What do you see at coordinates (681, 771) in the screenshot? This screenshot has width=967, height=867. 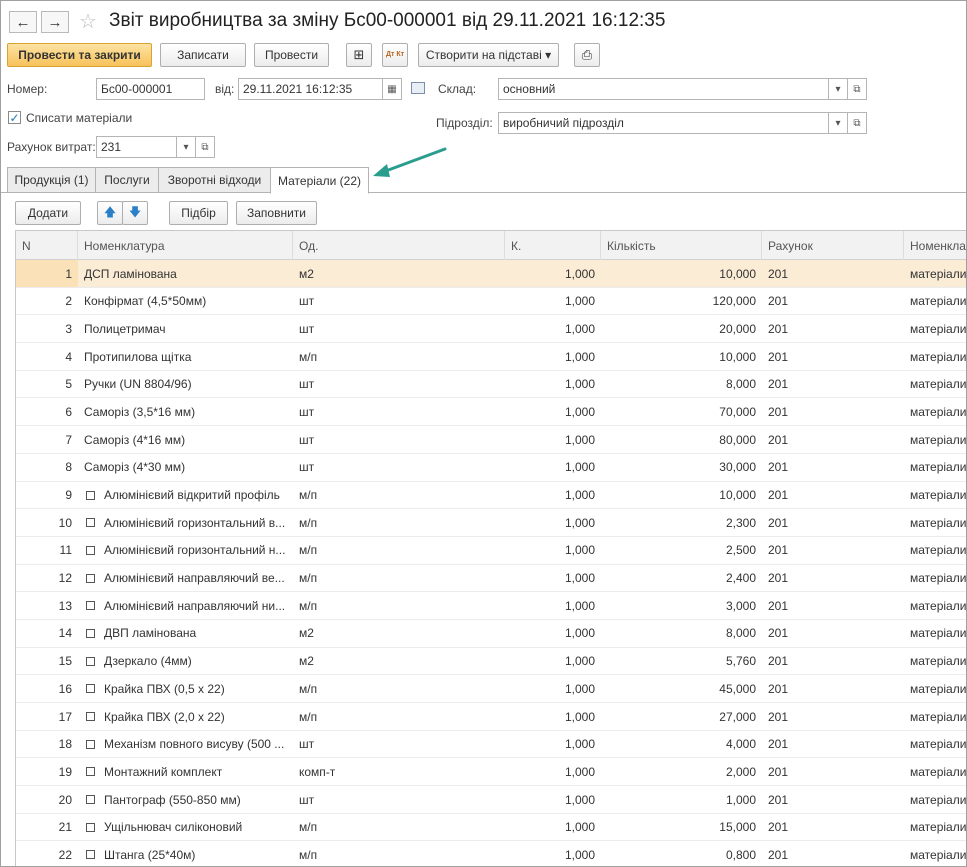 I see `row-quantity: 2,000` at bounding box center [681, 771].